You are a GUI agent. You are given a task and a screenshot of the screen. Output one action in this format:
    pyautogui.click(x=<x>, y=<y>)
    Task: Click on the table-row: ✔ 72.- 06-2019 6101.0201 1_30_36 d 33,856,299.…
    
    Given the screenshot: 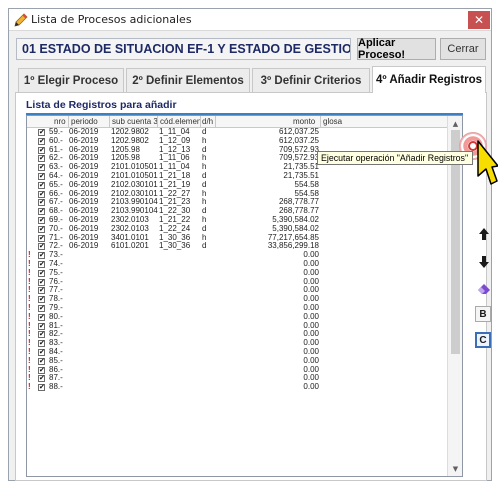 What is the action you would take?
    pyautogui.click(x=237, y=246)
    